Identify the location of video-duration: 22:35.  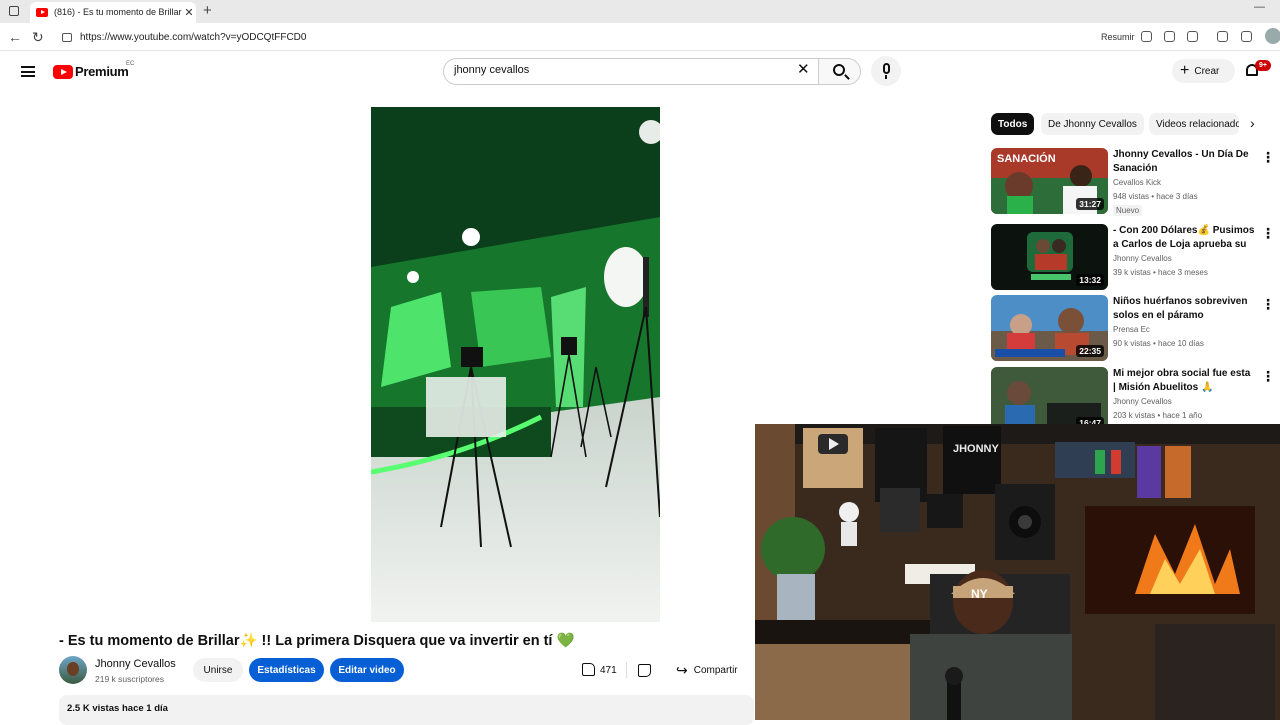
(1090, 351).